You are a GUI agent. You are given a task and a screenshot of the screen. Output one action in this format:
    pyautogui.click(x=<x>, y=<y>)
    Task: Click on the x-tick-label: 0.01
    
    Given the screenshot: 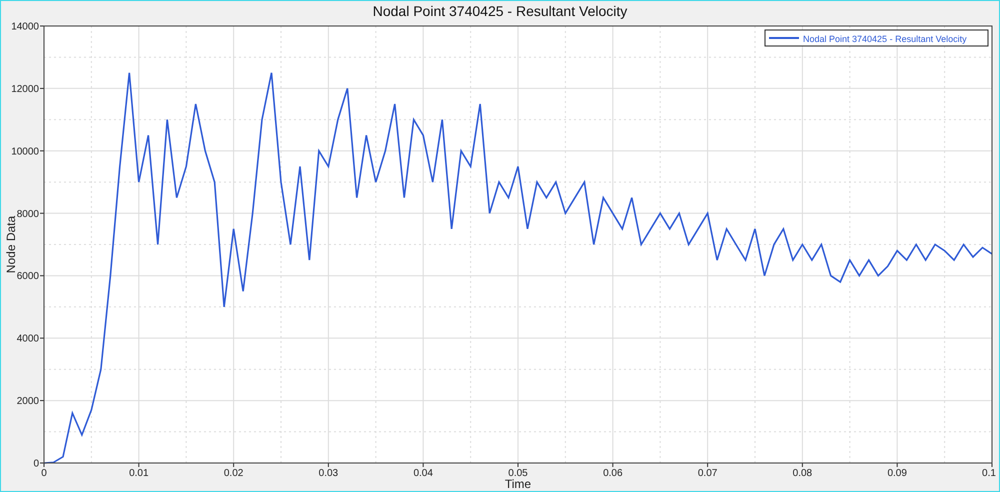 What is the action you would take?
    pyautogui.click(x=139, y=473)
    